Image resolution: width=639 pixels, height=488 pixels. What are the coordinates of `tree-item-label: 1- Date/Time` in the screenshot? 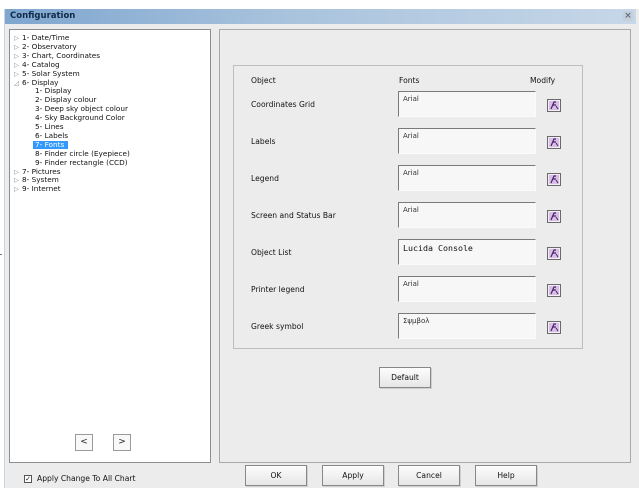 It's located at (46, 37).